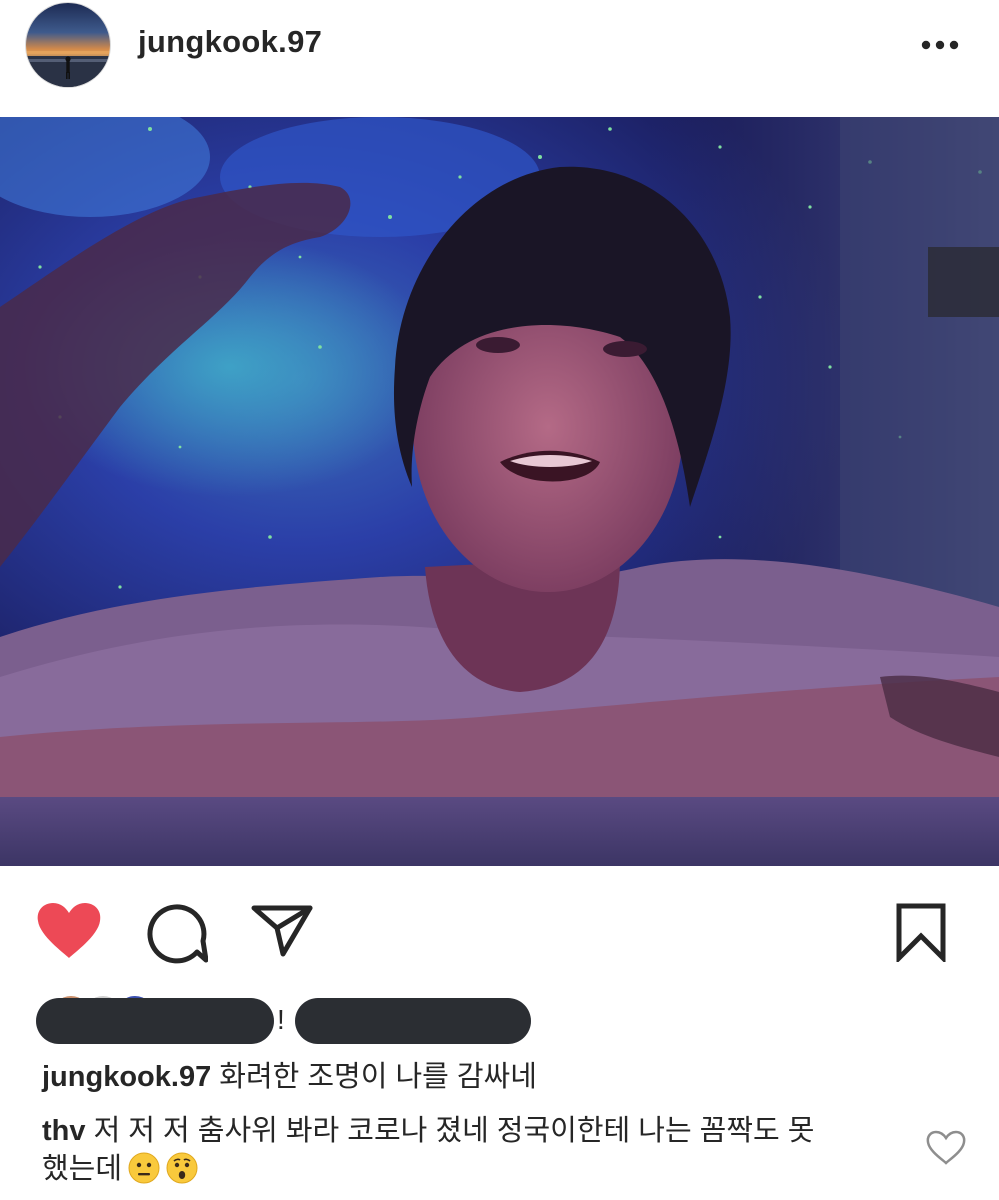 This screenshot has width=999, height=1200. I want to click on post-header: jungkook.97, so click(499, 58).